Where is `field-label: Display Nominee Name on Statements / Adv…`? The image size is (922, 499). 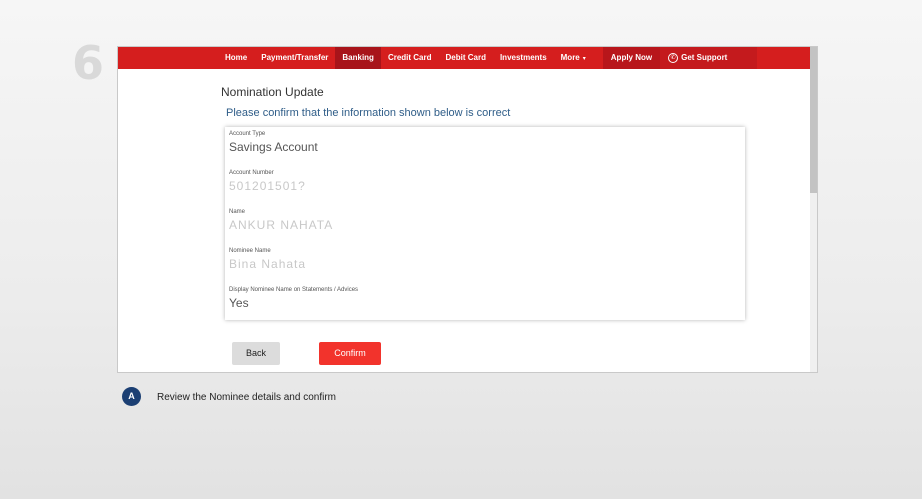 field-label: Display Nominee Name on Statements / Adv… is located at coordinates (294, 290).